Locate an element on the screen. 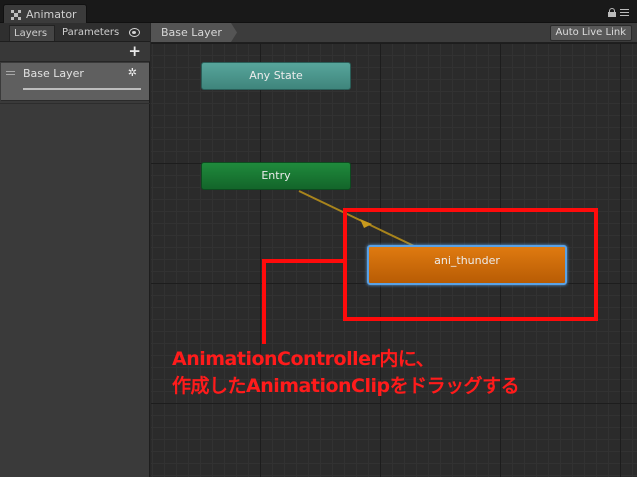 This screenshot has width=637, height=477. animator-window-tab: Animator is located at coordinates (45, 14).